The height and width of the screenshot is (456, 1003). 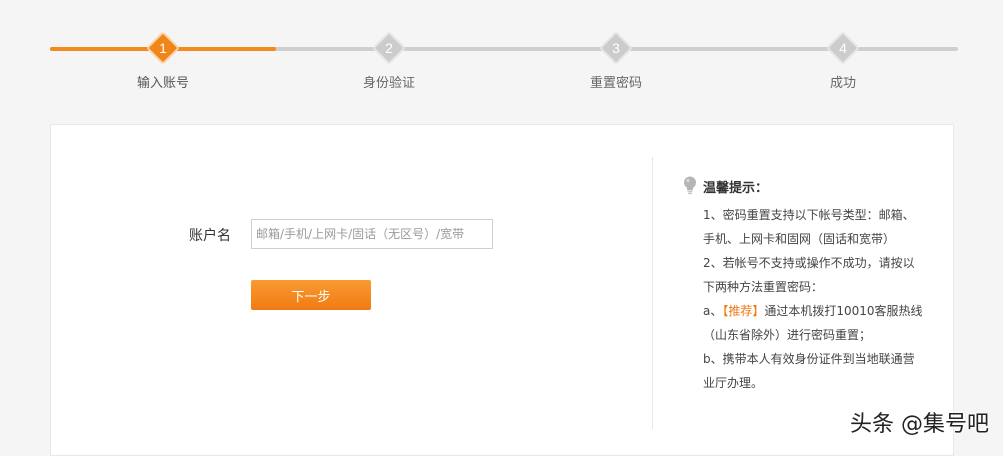 I want to click on step-label: 重置密码, so click(x=615, y=83).